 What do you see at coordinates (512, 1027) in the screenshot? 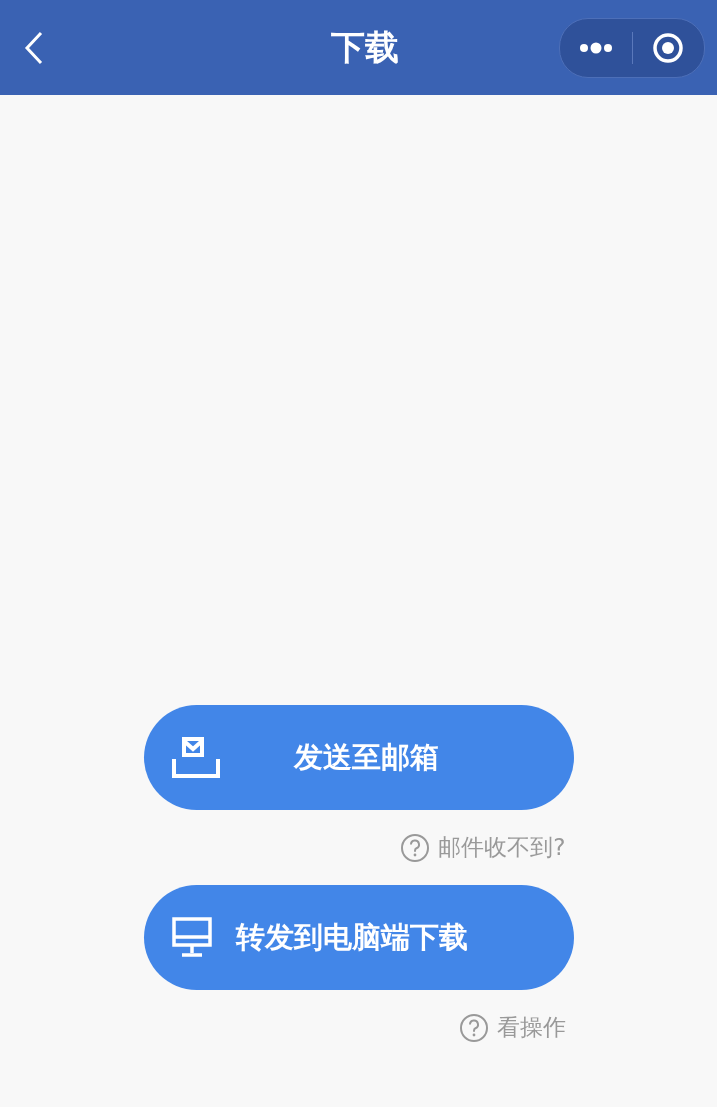
I see `help-link: 看操作` at bounding box center [512, 1027].